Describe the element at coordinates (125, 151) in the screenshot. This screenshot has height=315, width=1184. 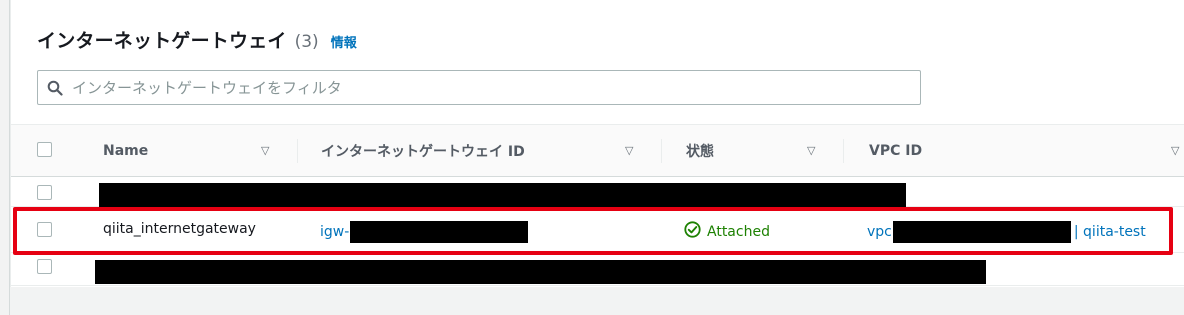
I see `column-header-name: Name` at that location.